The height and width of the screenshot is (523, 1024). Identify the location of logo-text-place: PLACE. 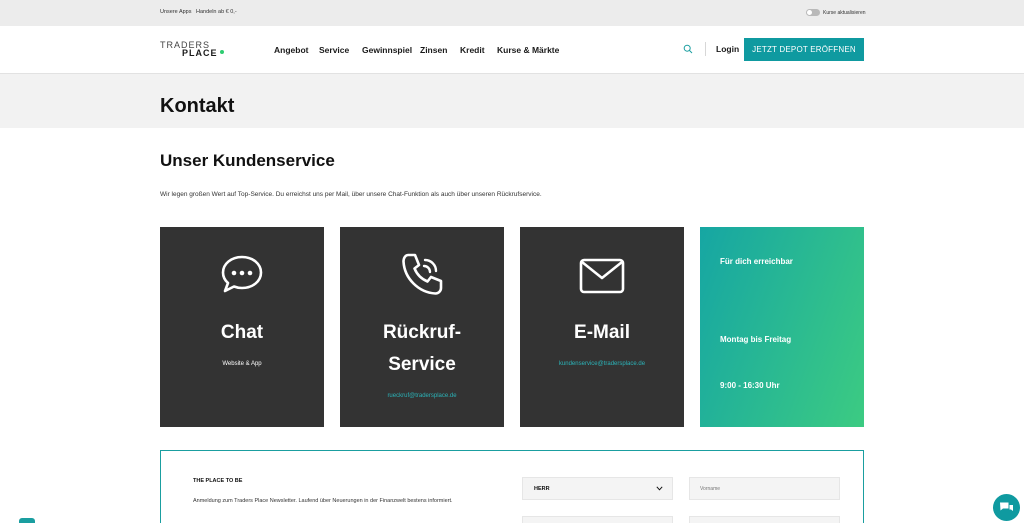
(200, 53).